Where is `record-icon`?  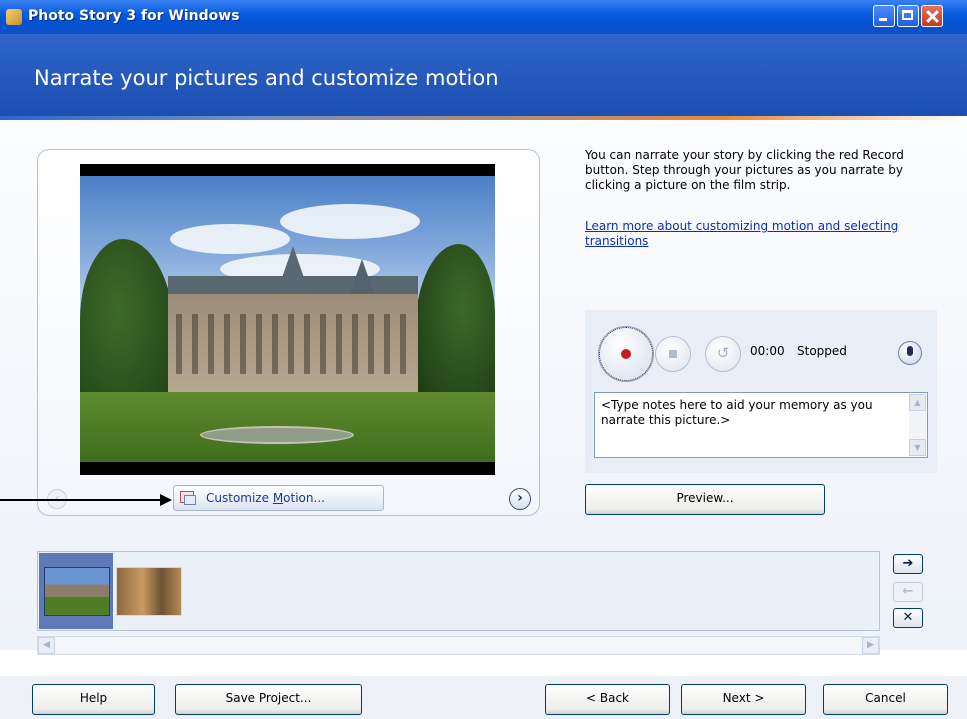
record-icon is located at coordinates (626, 354).